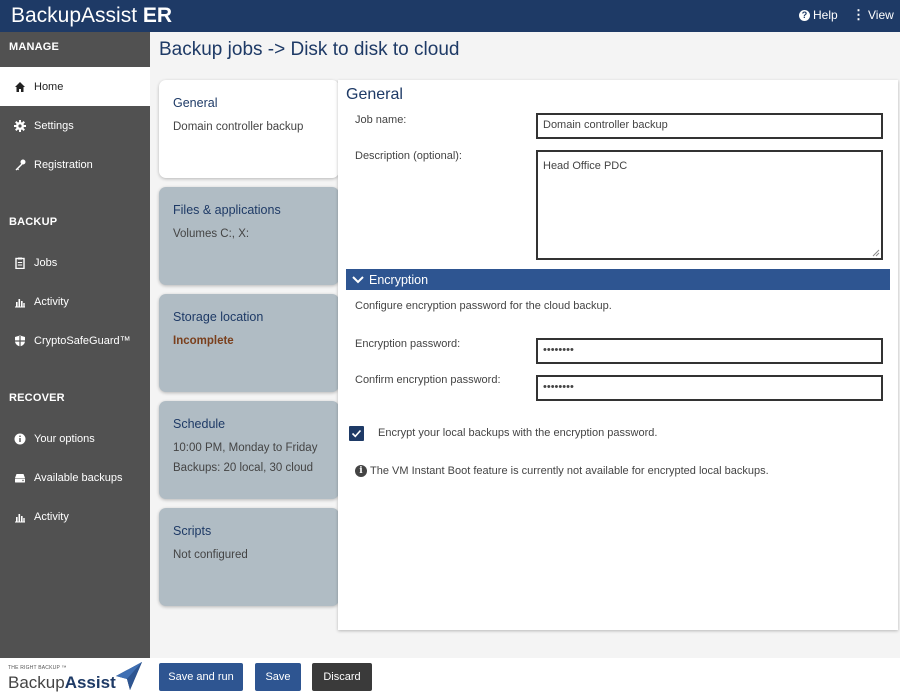  What do you see at coordinates (20, 165) in the screenshot?
I see `key-icon` at bounding box center [20, 165].